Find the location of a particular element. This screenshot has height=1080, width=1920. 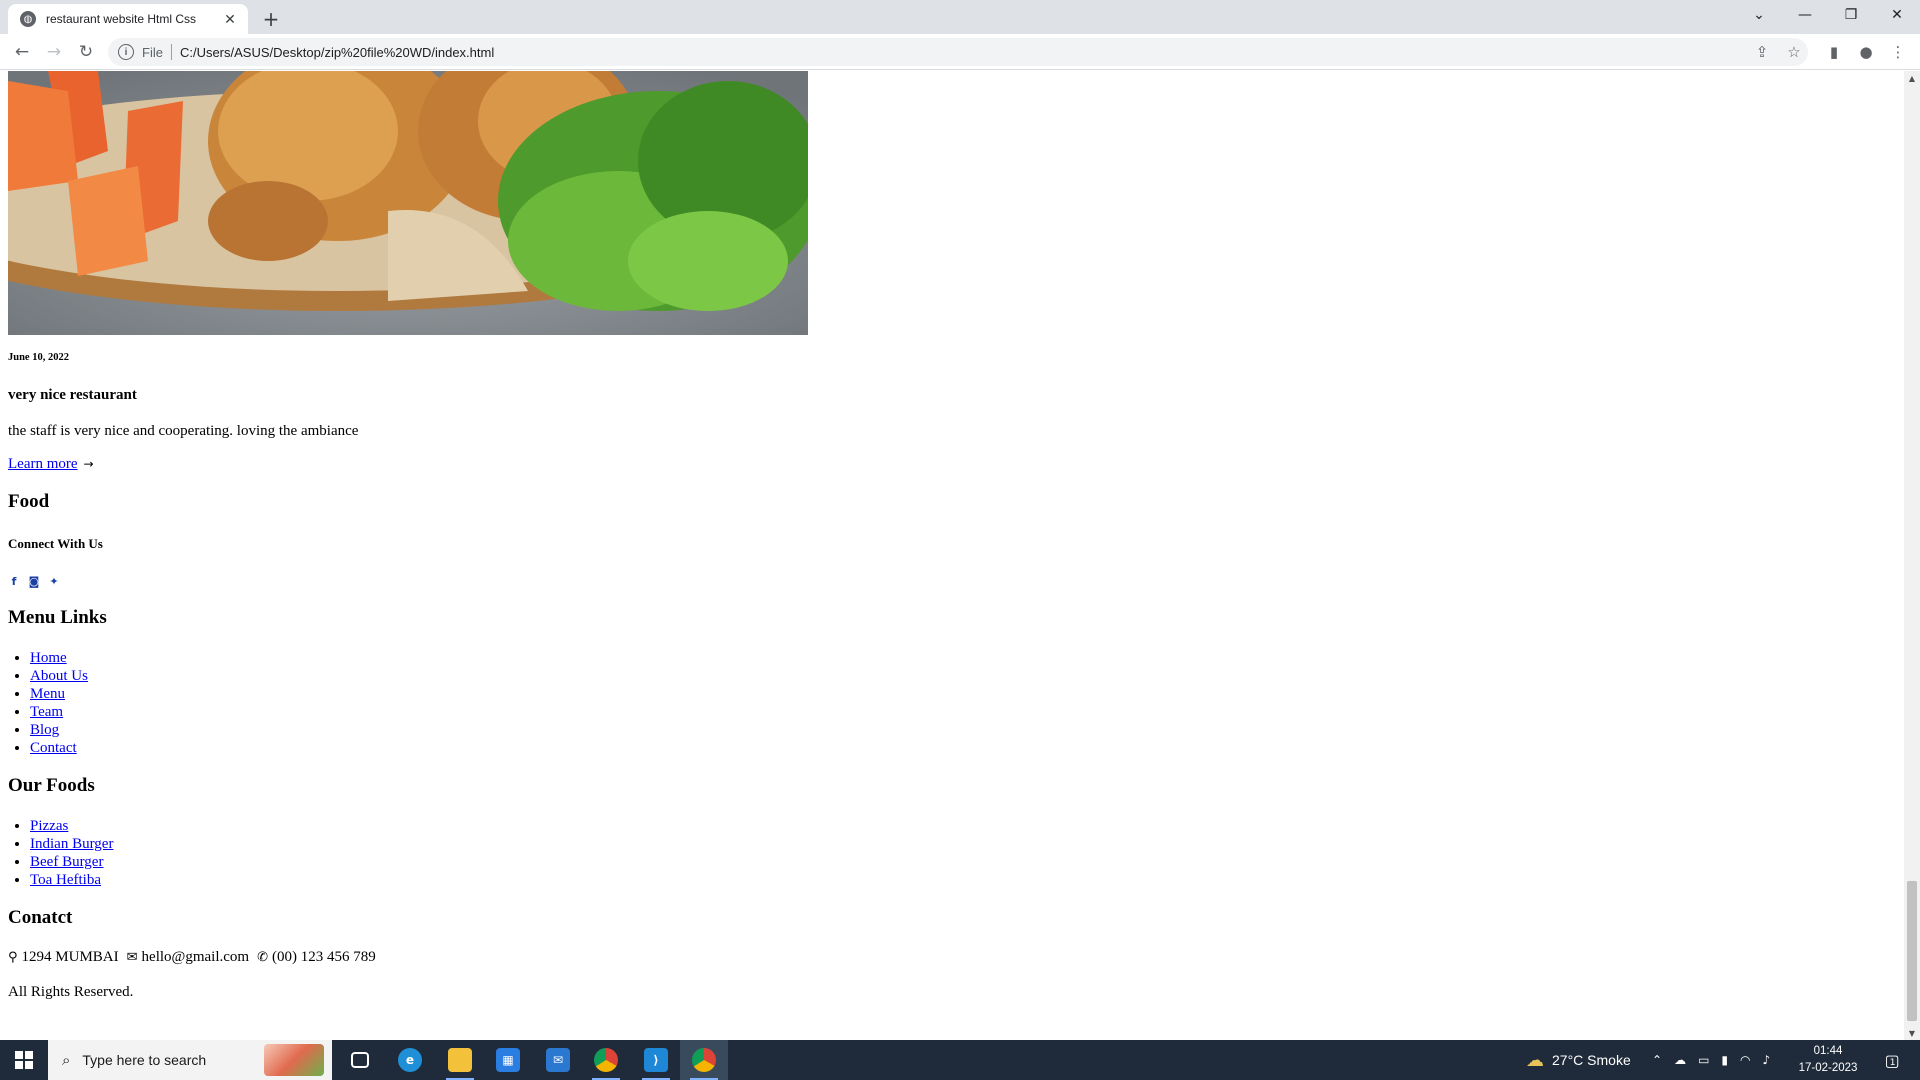

arrow-right-icon: → is located at coordinates (88, 464).